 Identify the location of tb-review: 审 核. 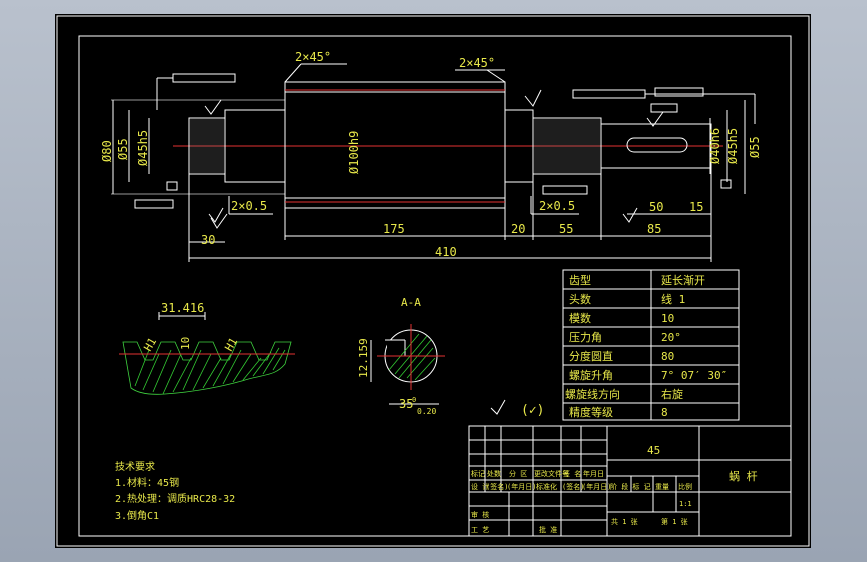
(480, 514).